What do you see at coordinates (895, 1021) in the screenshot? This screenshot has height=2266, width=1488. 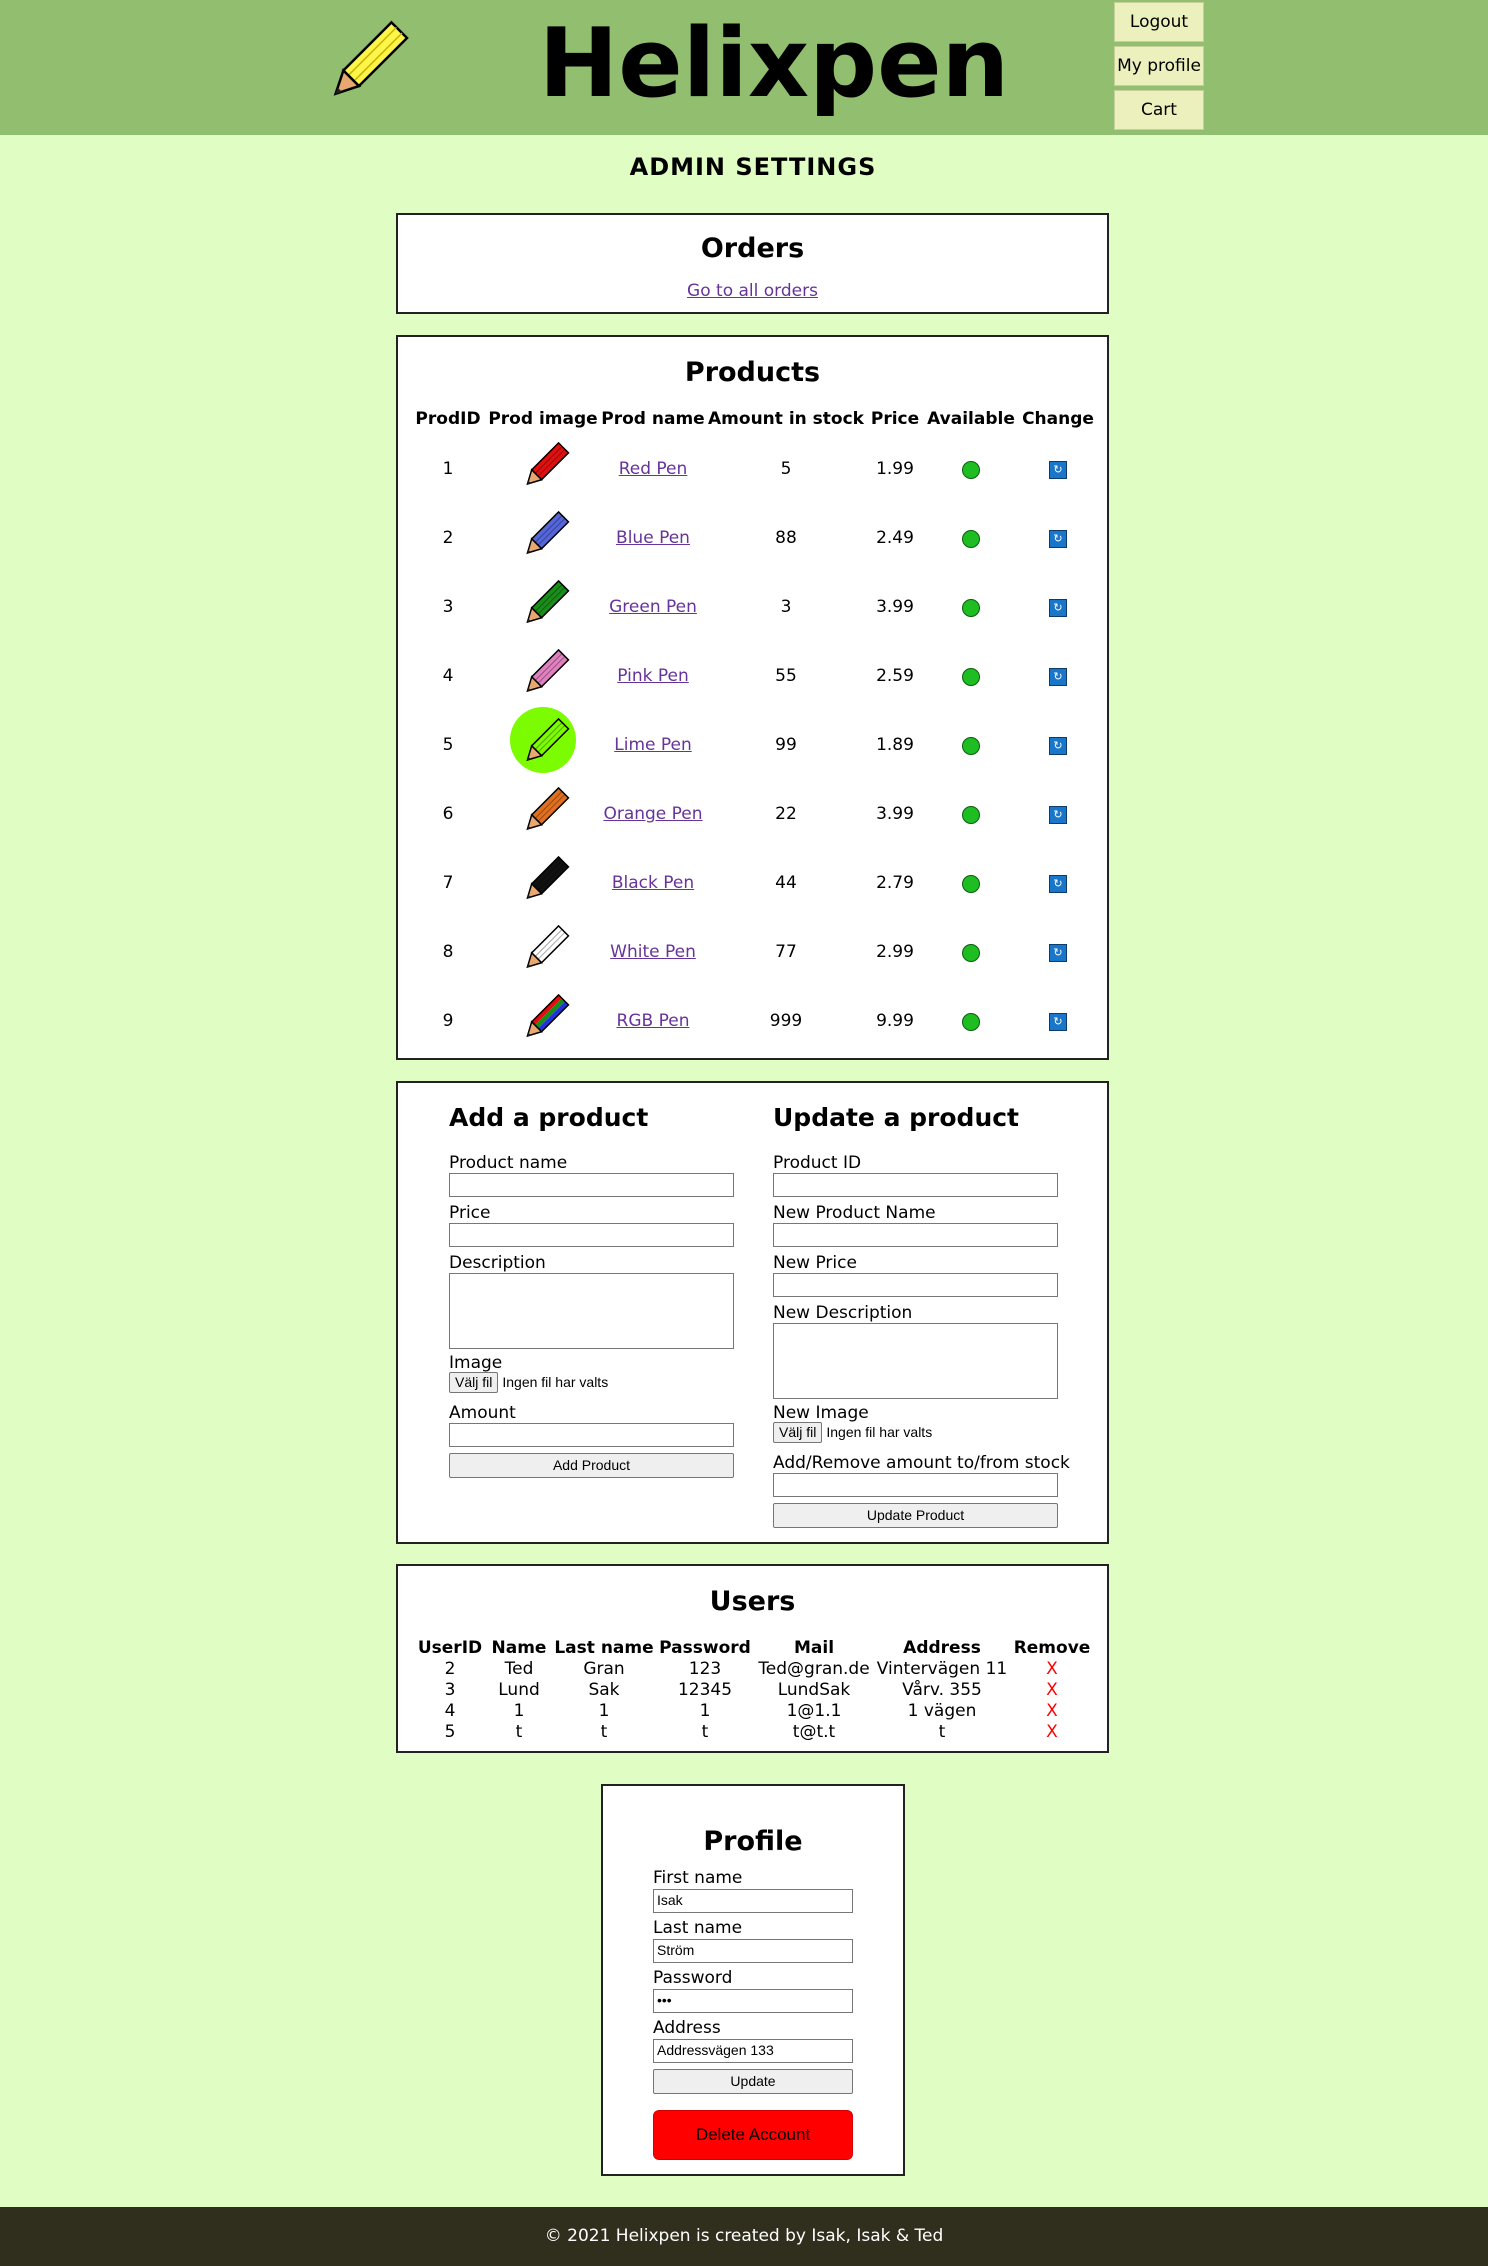 I see `product-price: 9.99` at bounding box center [895, 1021].